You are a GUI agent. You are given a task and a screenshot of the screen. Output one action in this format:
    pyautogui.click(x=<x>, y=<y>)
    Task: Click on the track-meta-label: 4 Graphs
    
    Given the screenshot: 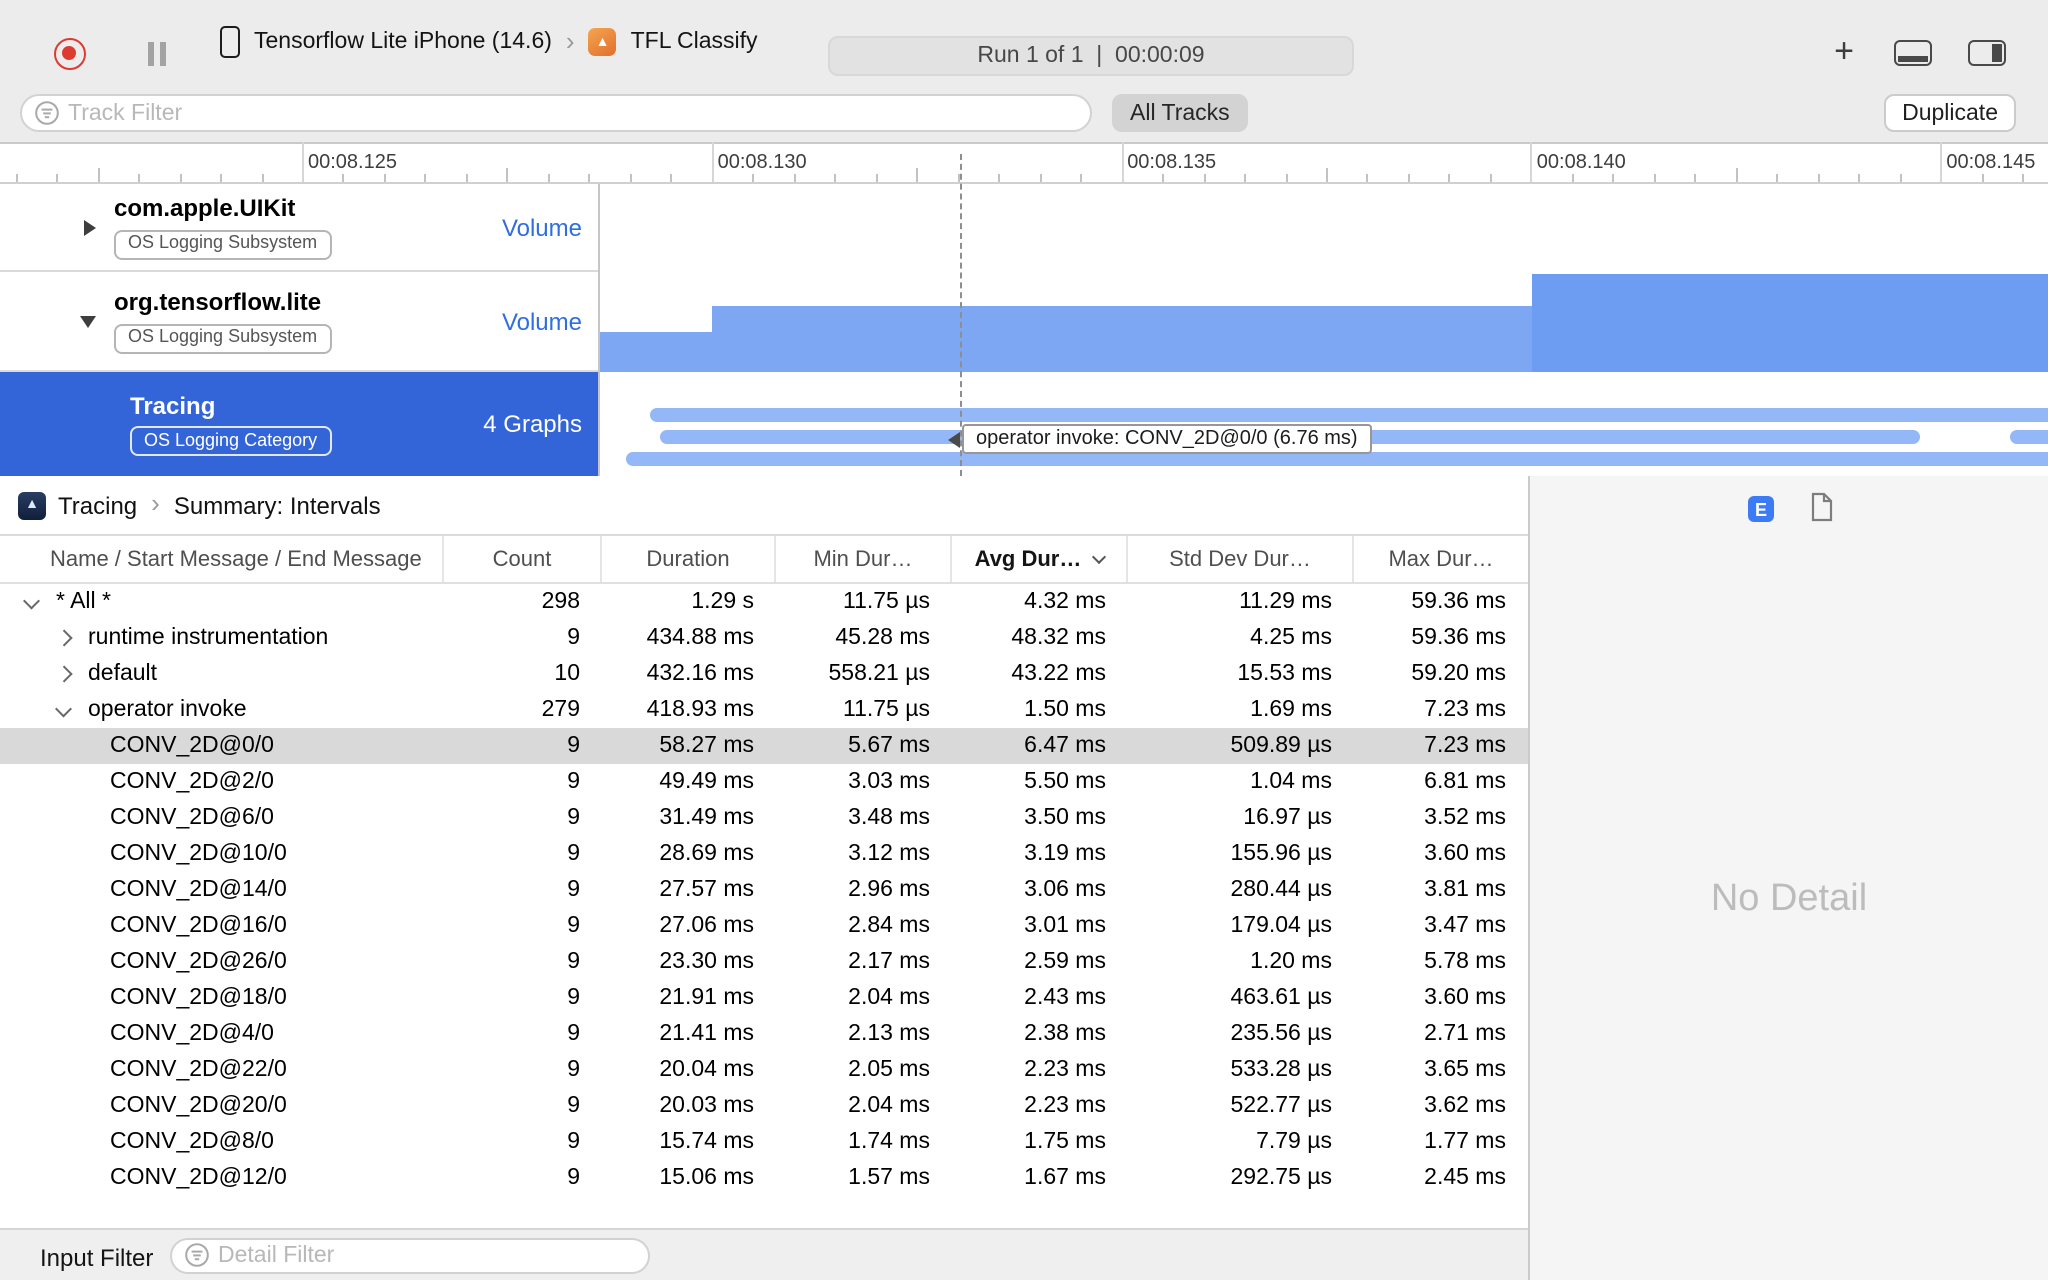 What is the action you would take?
    pyautogui.click(x=532, y=424)
    